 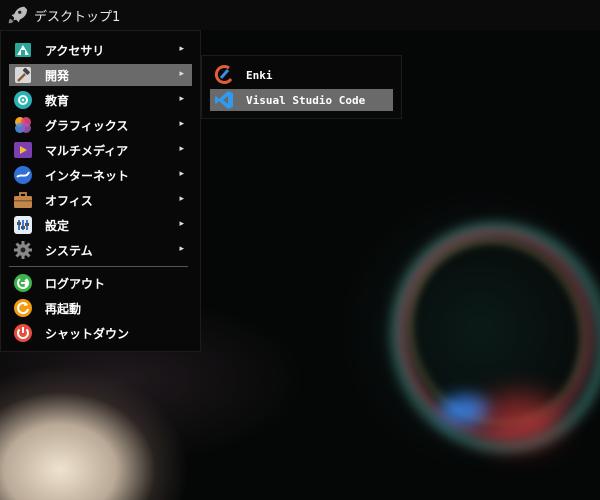 What do you see at coordinates (75, 283) in the screenshot?
I see `menu-item-label: ログアウト` at bounding box center [75, 283].